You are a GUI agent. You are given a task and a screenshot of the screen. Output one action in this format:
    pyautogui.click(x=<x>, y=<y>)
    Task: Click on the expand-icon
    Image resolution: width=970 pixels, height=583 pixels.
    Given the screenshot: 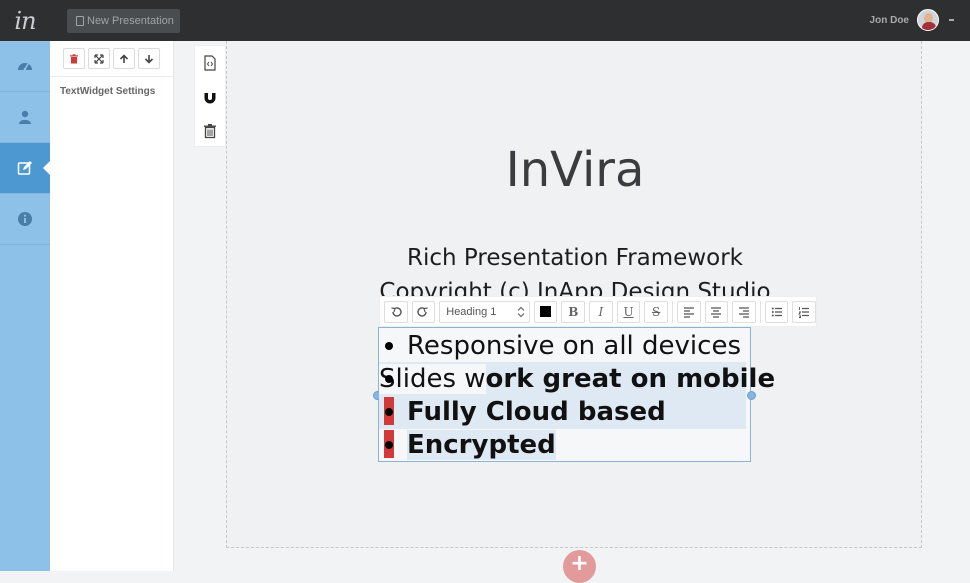 What is the action you would take?
    pyautogui.click(x=99, y=58)
    